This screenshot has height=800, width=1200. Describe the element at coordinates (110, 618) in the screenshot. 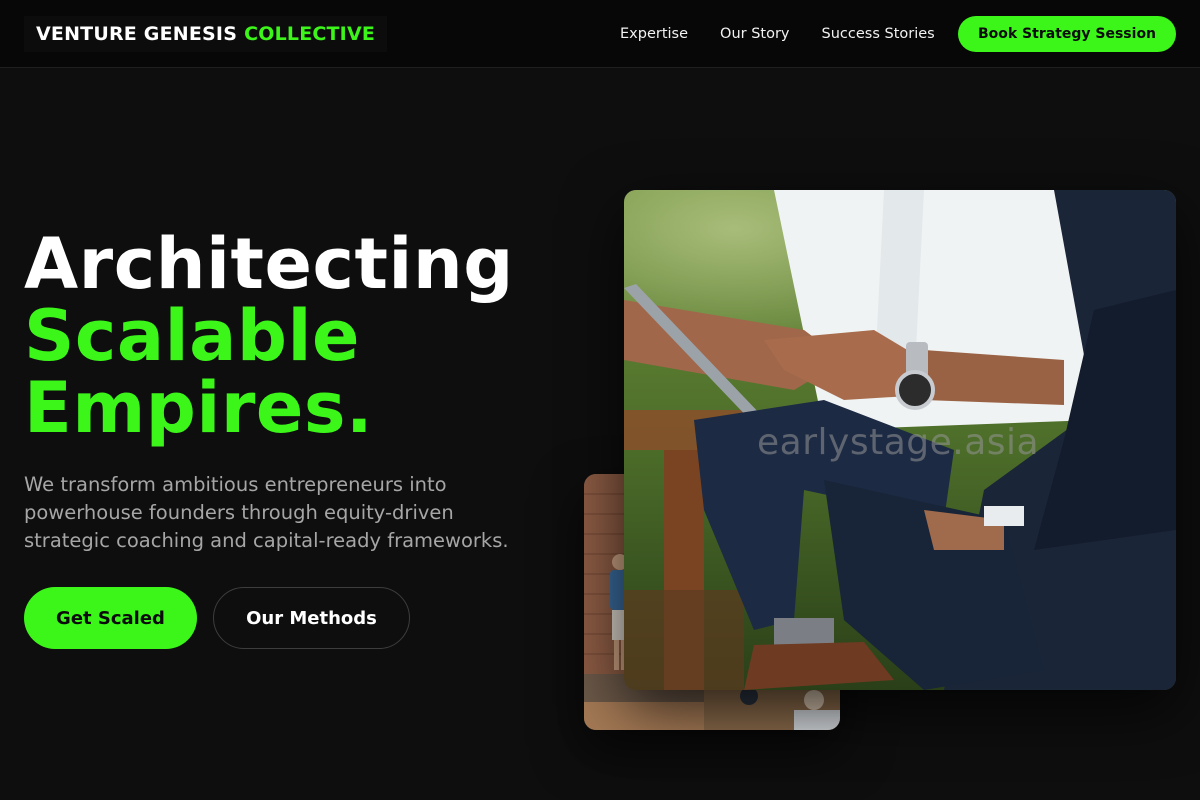

I see `get-scaled-button: Get Scaled` at that location.